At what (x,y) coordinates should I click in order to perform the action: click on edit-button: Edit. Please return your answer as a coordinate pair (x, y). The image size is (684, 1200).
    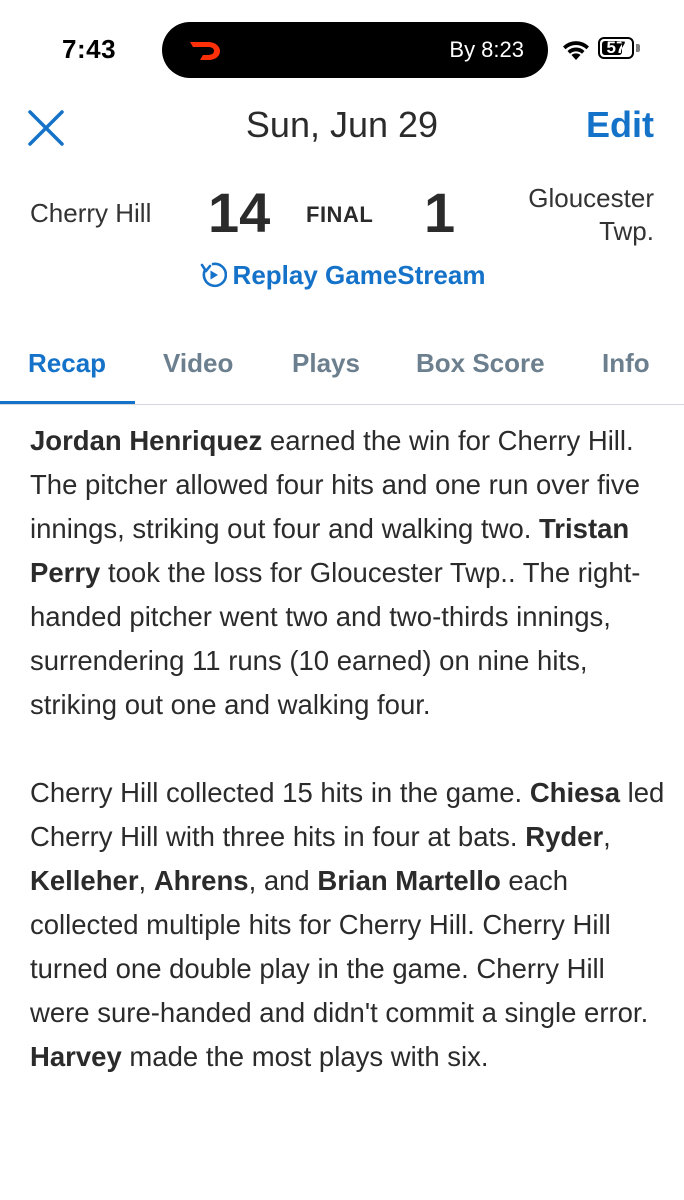
    Looking at the image, I should click on (620, 125).